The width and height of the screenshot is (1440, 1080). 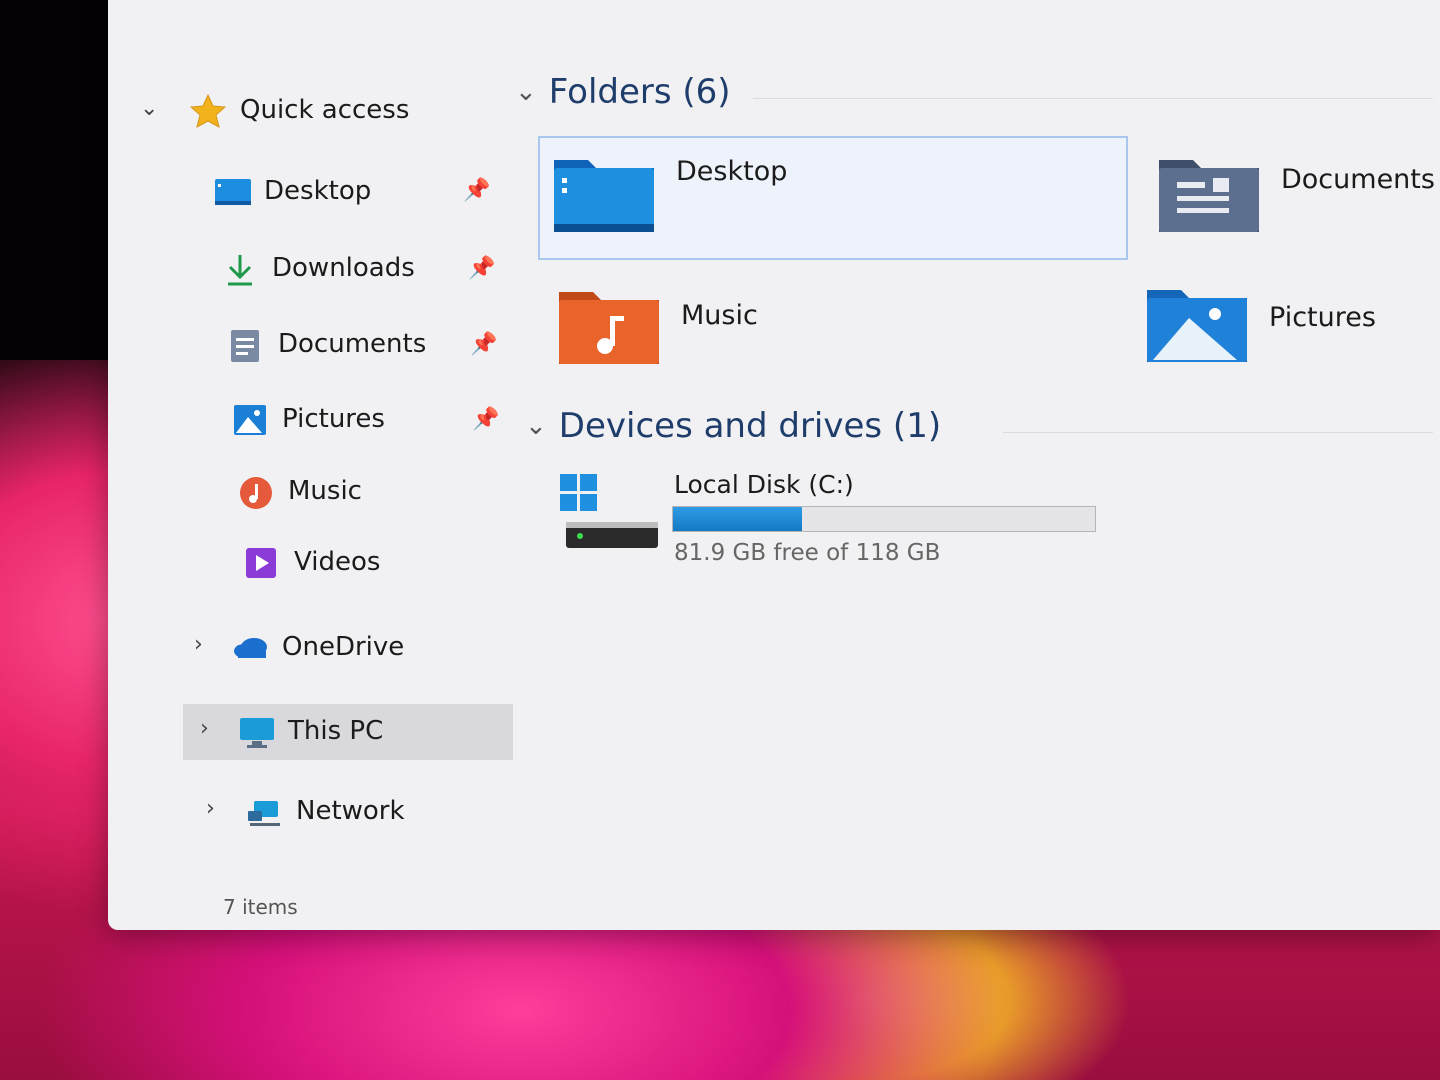 I want to click on nav-item-label: Videos, so click(x=337, y=562).